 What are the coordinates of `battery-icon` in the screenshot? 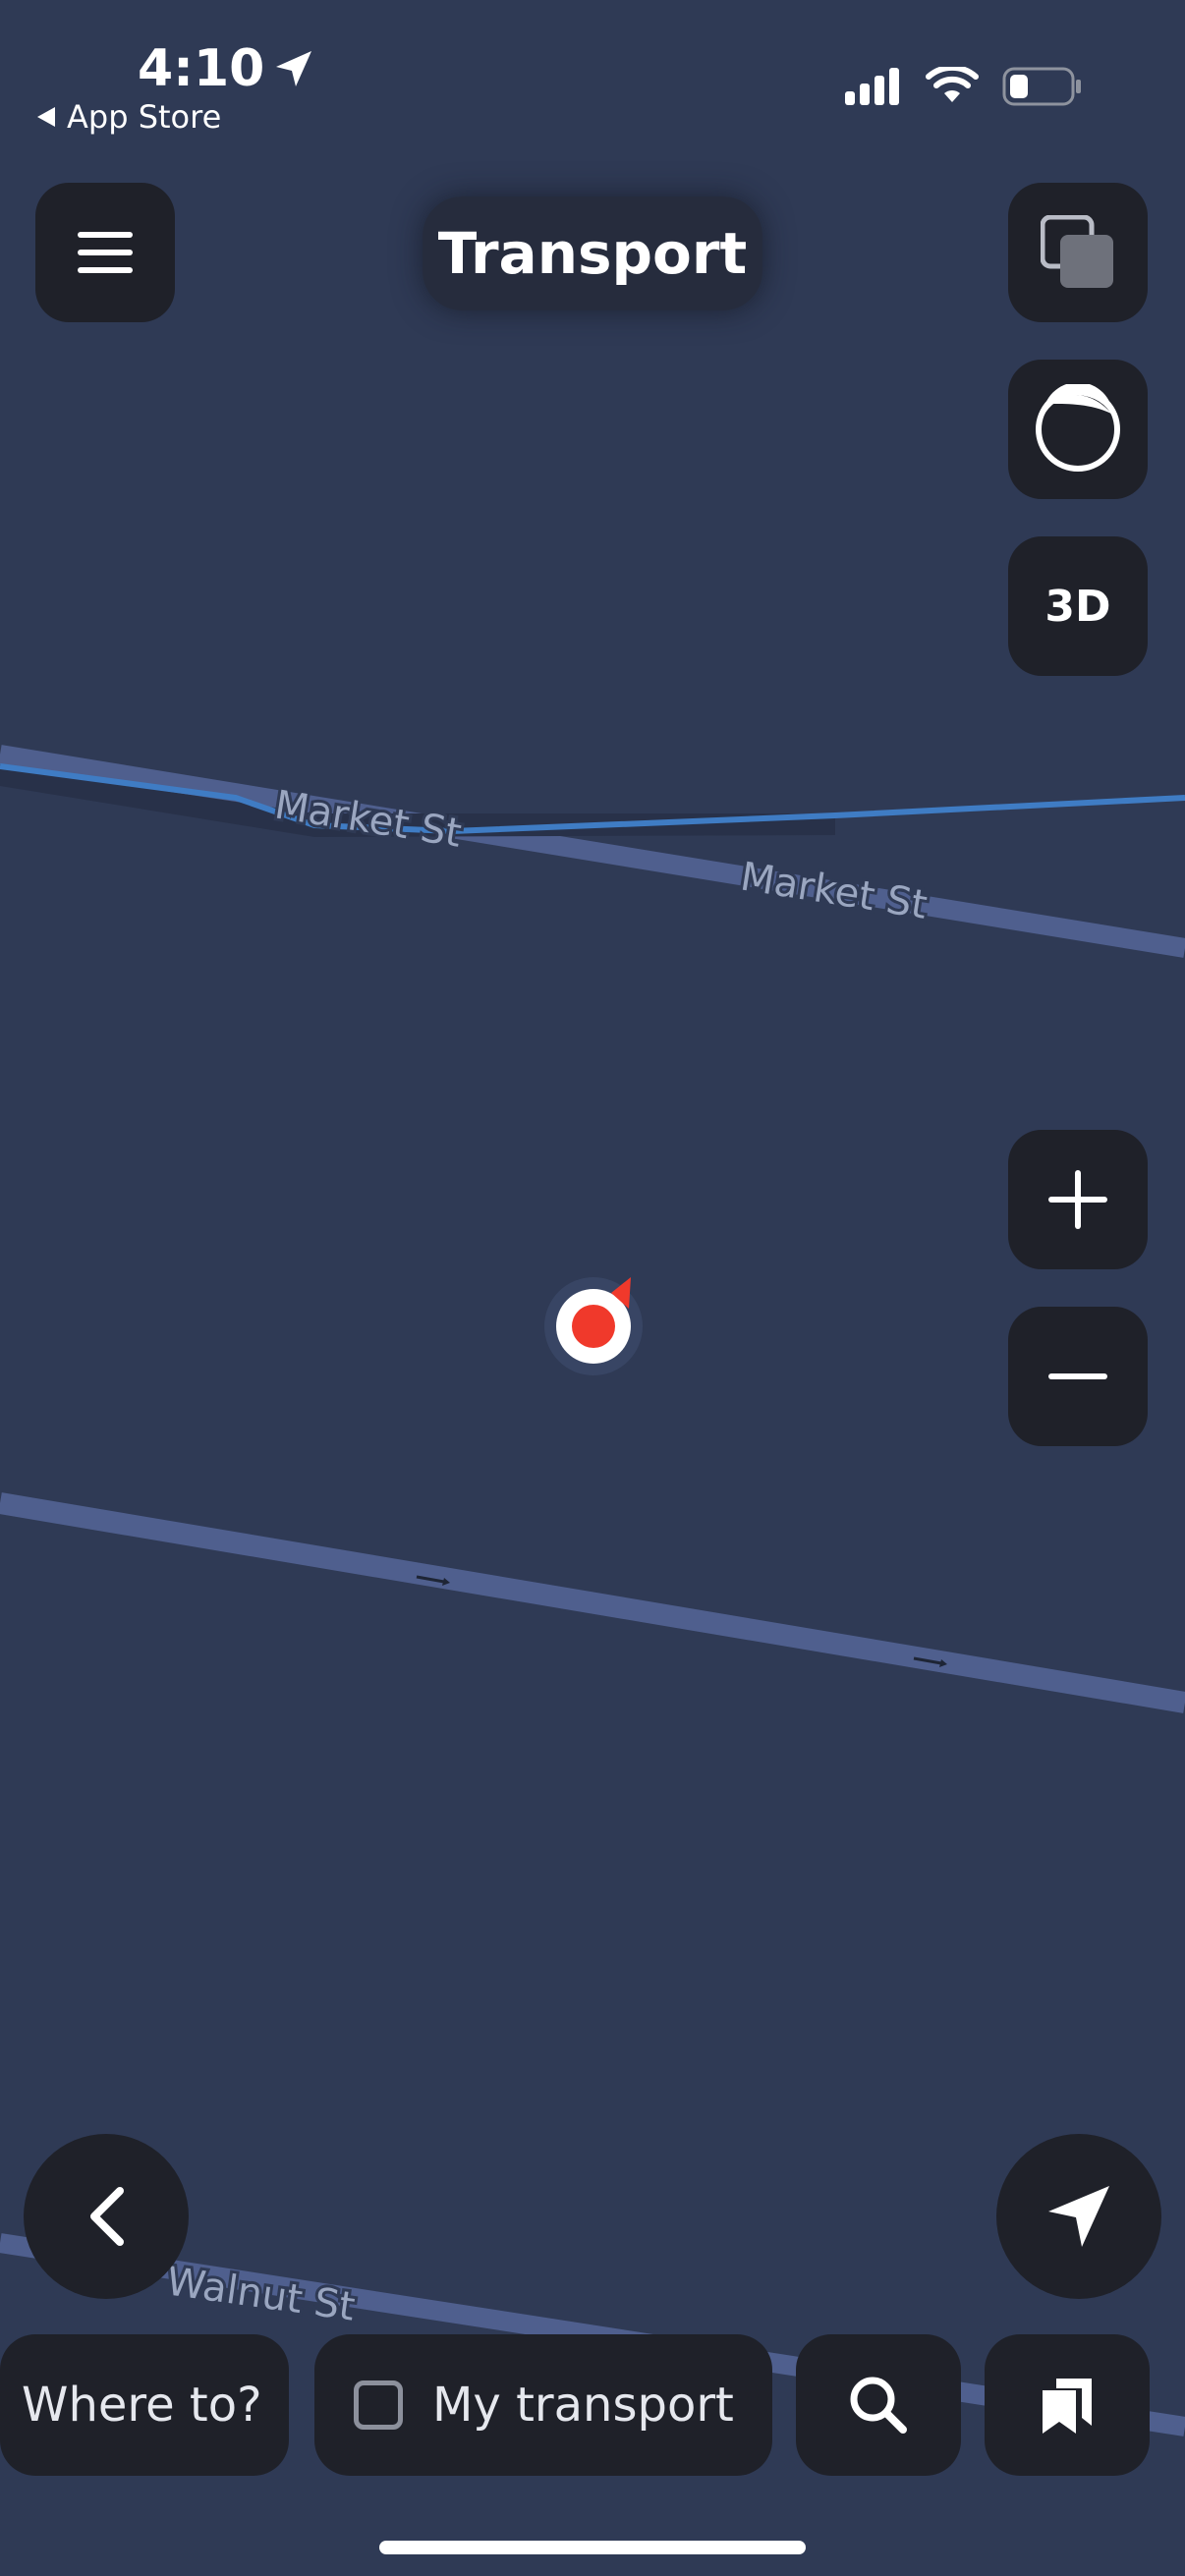 It's located at (1041, 86).